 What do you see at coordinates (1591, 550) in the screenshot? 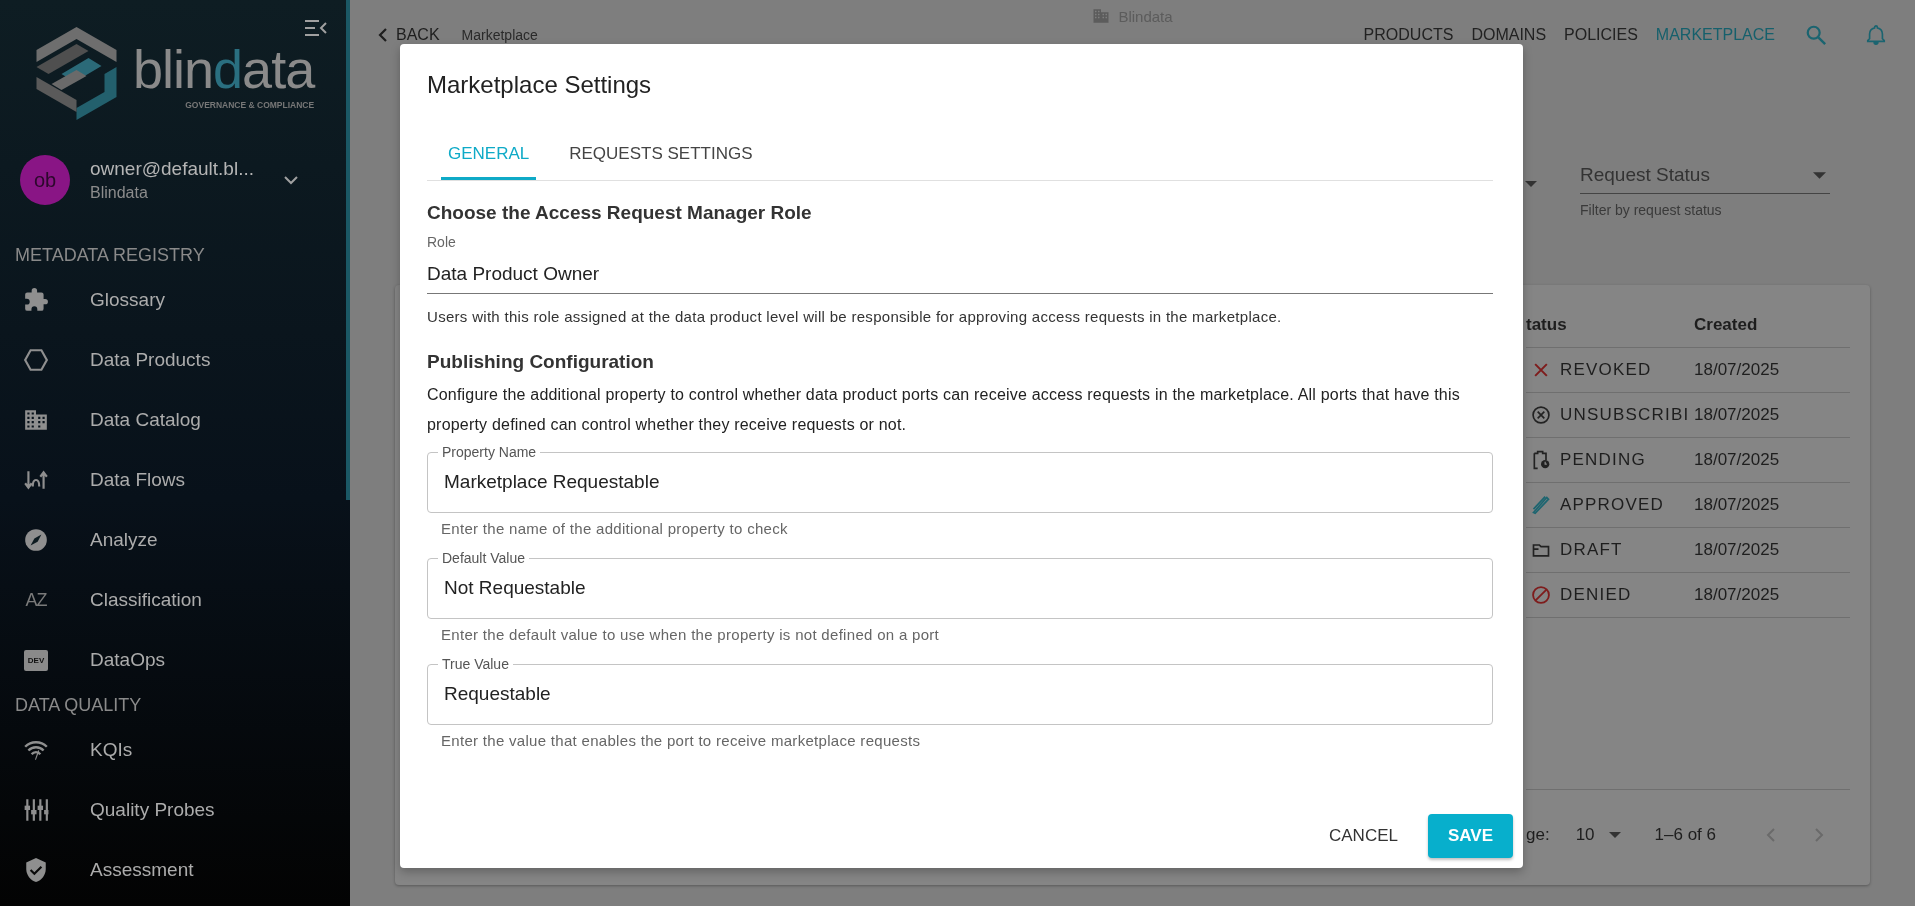
I see `status-text: DRAFT` at bounding box center [1591, 550].